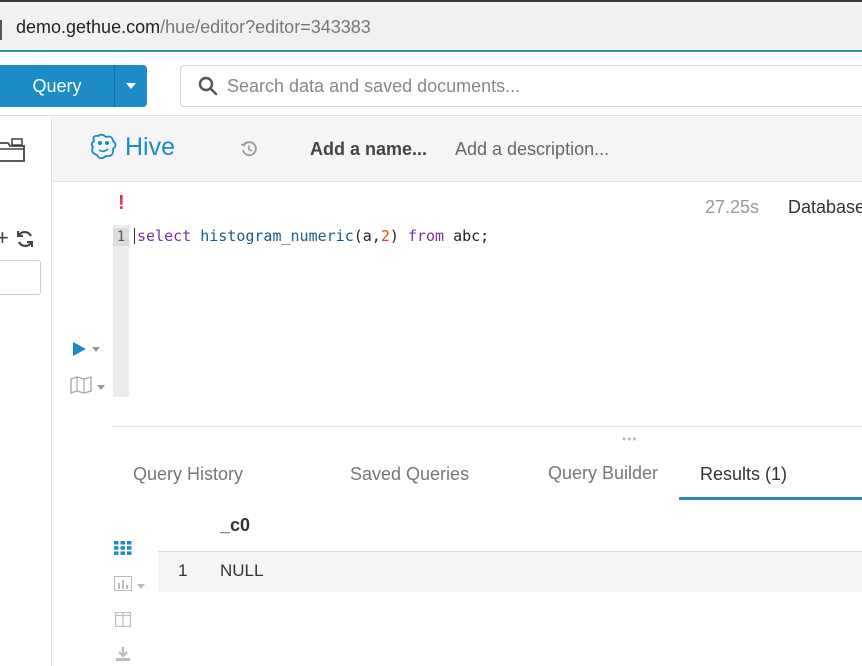 The height and width of the screenshot is (666, 862). I want to click on query-dropdown-button, so click(130, 86).